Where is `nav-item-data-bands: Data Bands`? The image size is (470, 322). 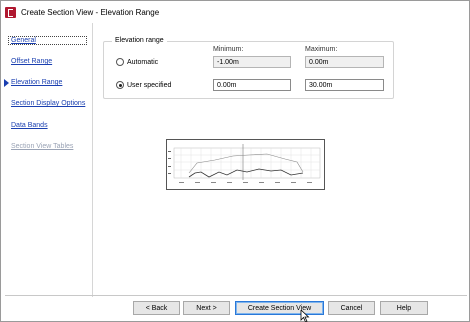 nav-item-data-bands: Data Bands is located at coordinates (29, 125).